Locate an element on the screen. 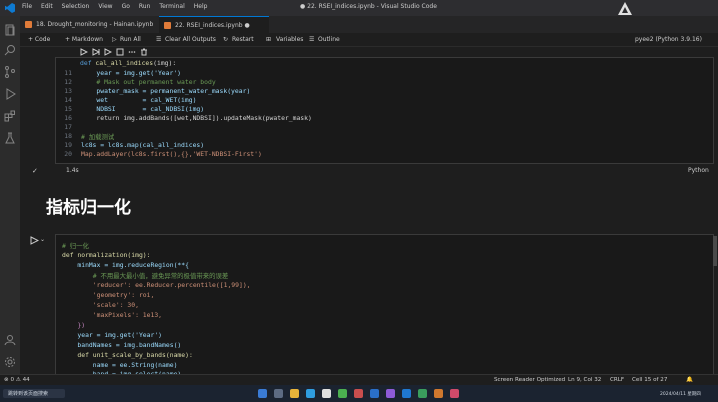 The image size is (718, 402). wechat-icon is located at coordinates (342, 393).